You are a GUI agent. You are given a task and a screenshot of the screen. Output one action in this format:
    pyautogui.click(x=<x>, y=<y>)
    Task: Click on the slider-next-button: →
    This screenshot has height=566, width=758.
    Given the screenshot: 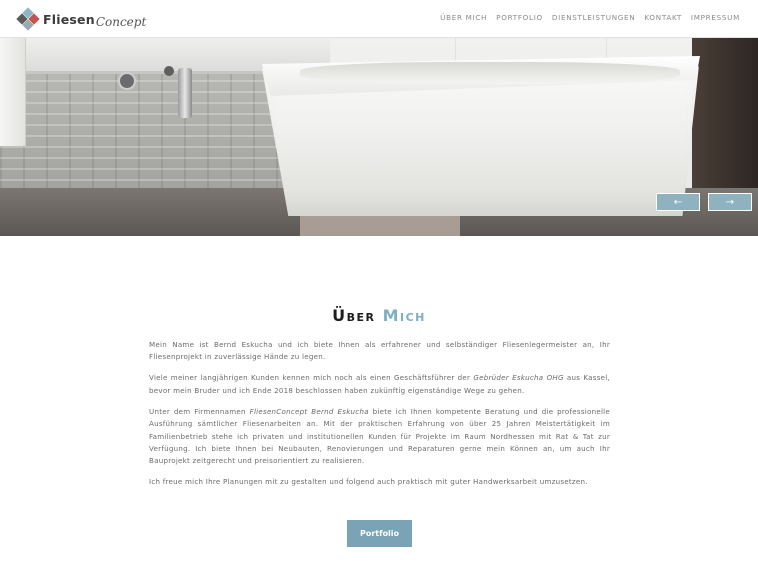 What is the action you would take?
    pyautogui.click(x=730, y=202)
    